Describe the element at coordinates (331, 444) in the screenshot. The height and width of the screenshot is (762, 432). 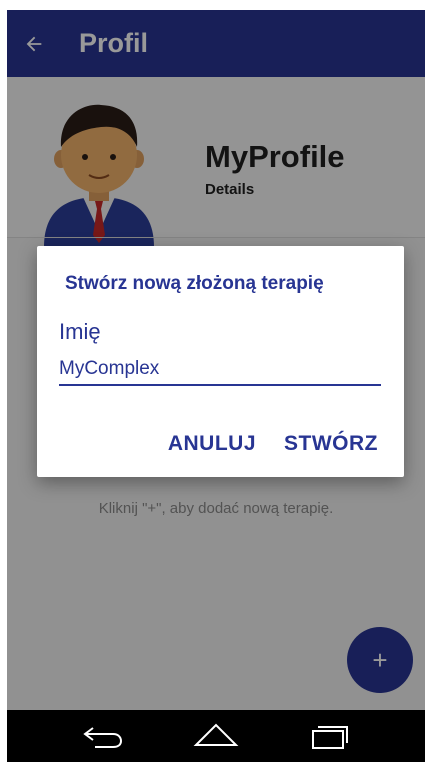
I see `create-button: STWÓRZ` at that location.